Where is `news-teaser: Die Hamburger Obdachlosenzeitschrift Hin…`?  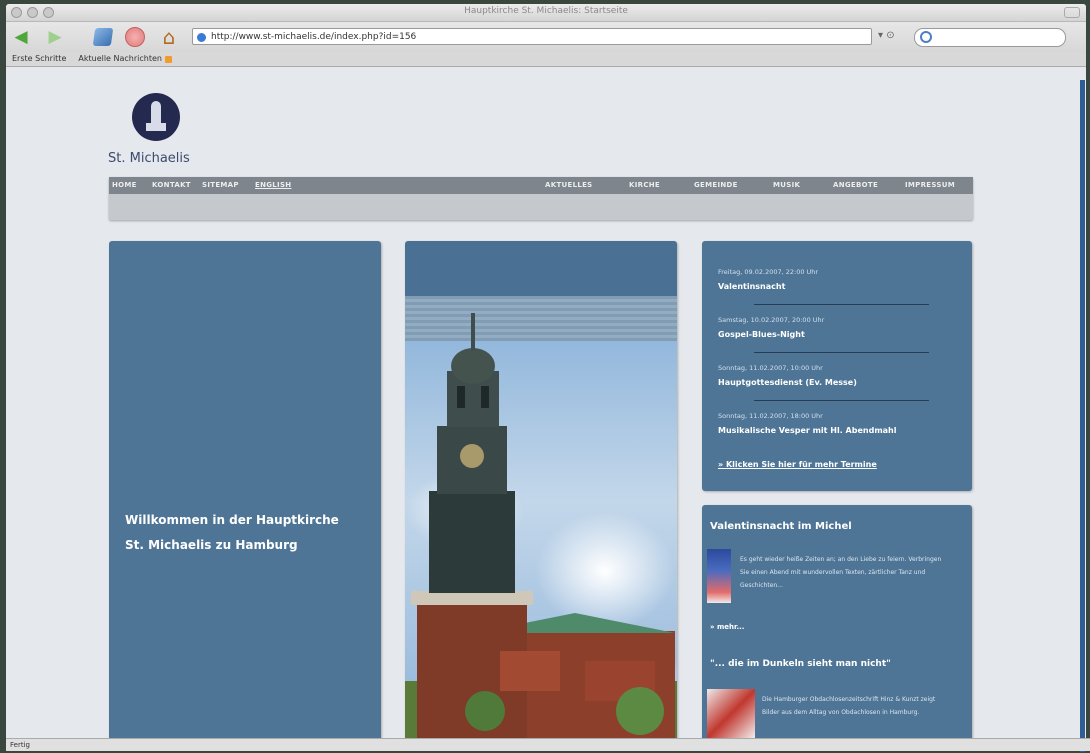 news-teaser: Die Hamburger Obdachlosenzeitschrift Hin… is located at coordinates (849, 706).